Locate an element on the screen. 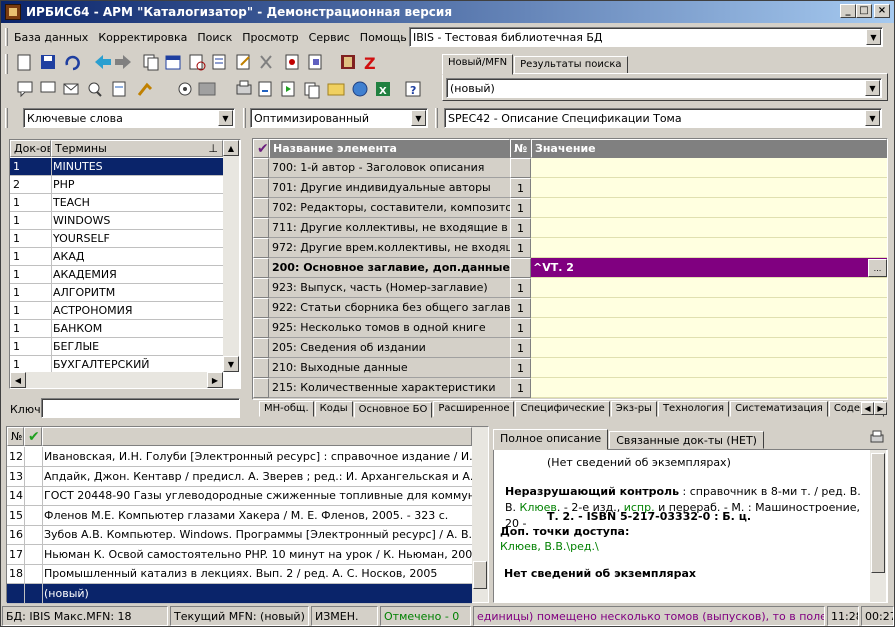 Image resolution: width=895 pixels, height=627 pixels. editor-tab: Основное БО is located at coordinates (393, 410).